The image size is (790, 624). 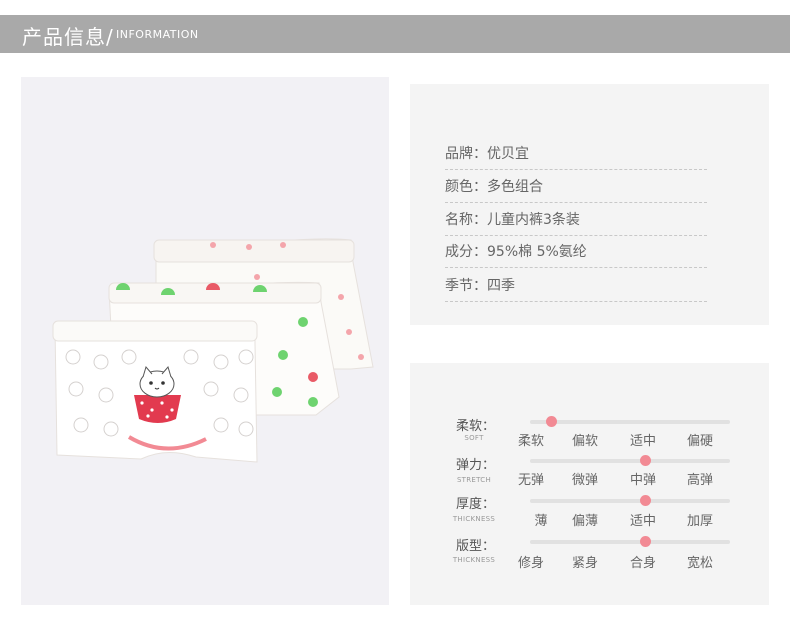 I want to click on info-name: 名称：儿童内裤3条装, so click(x=512, y=220).